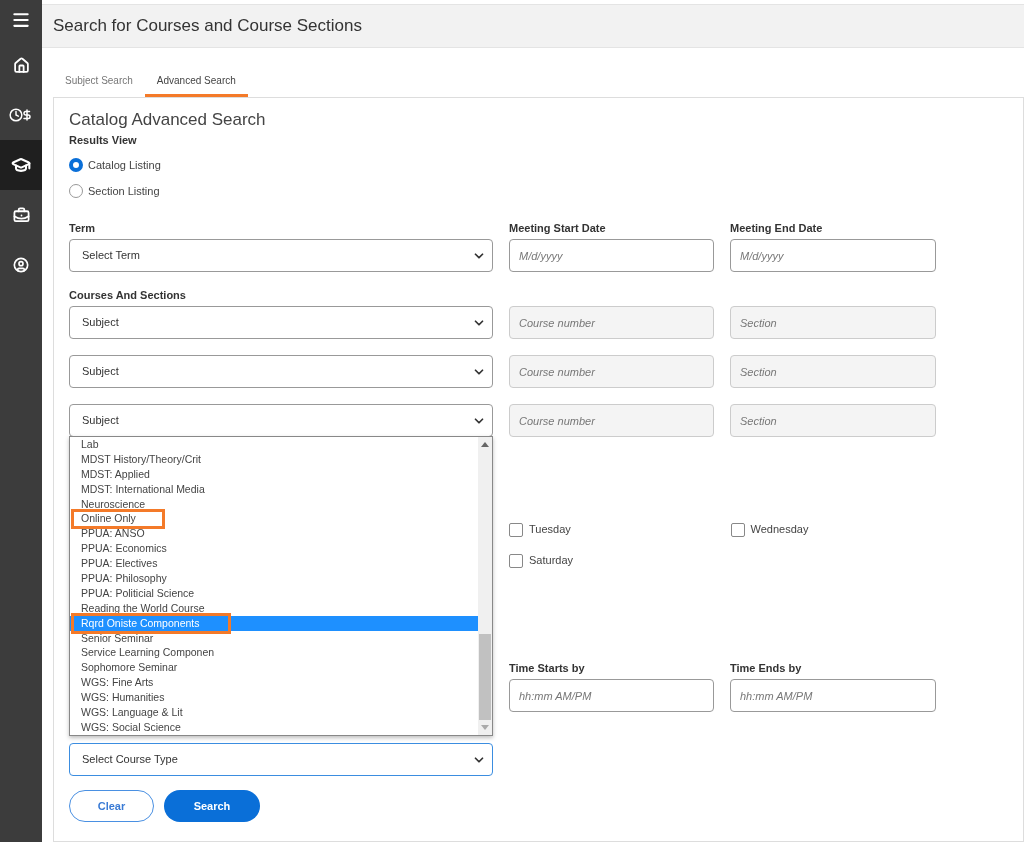  What do you see at coordinates (274, 474) in the screenshot?
I see `dropdown-option: MDST: Applied` at bounding box center [274, 474].